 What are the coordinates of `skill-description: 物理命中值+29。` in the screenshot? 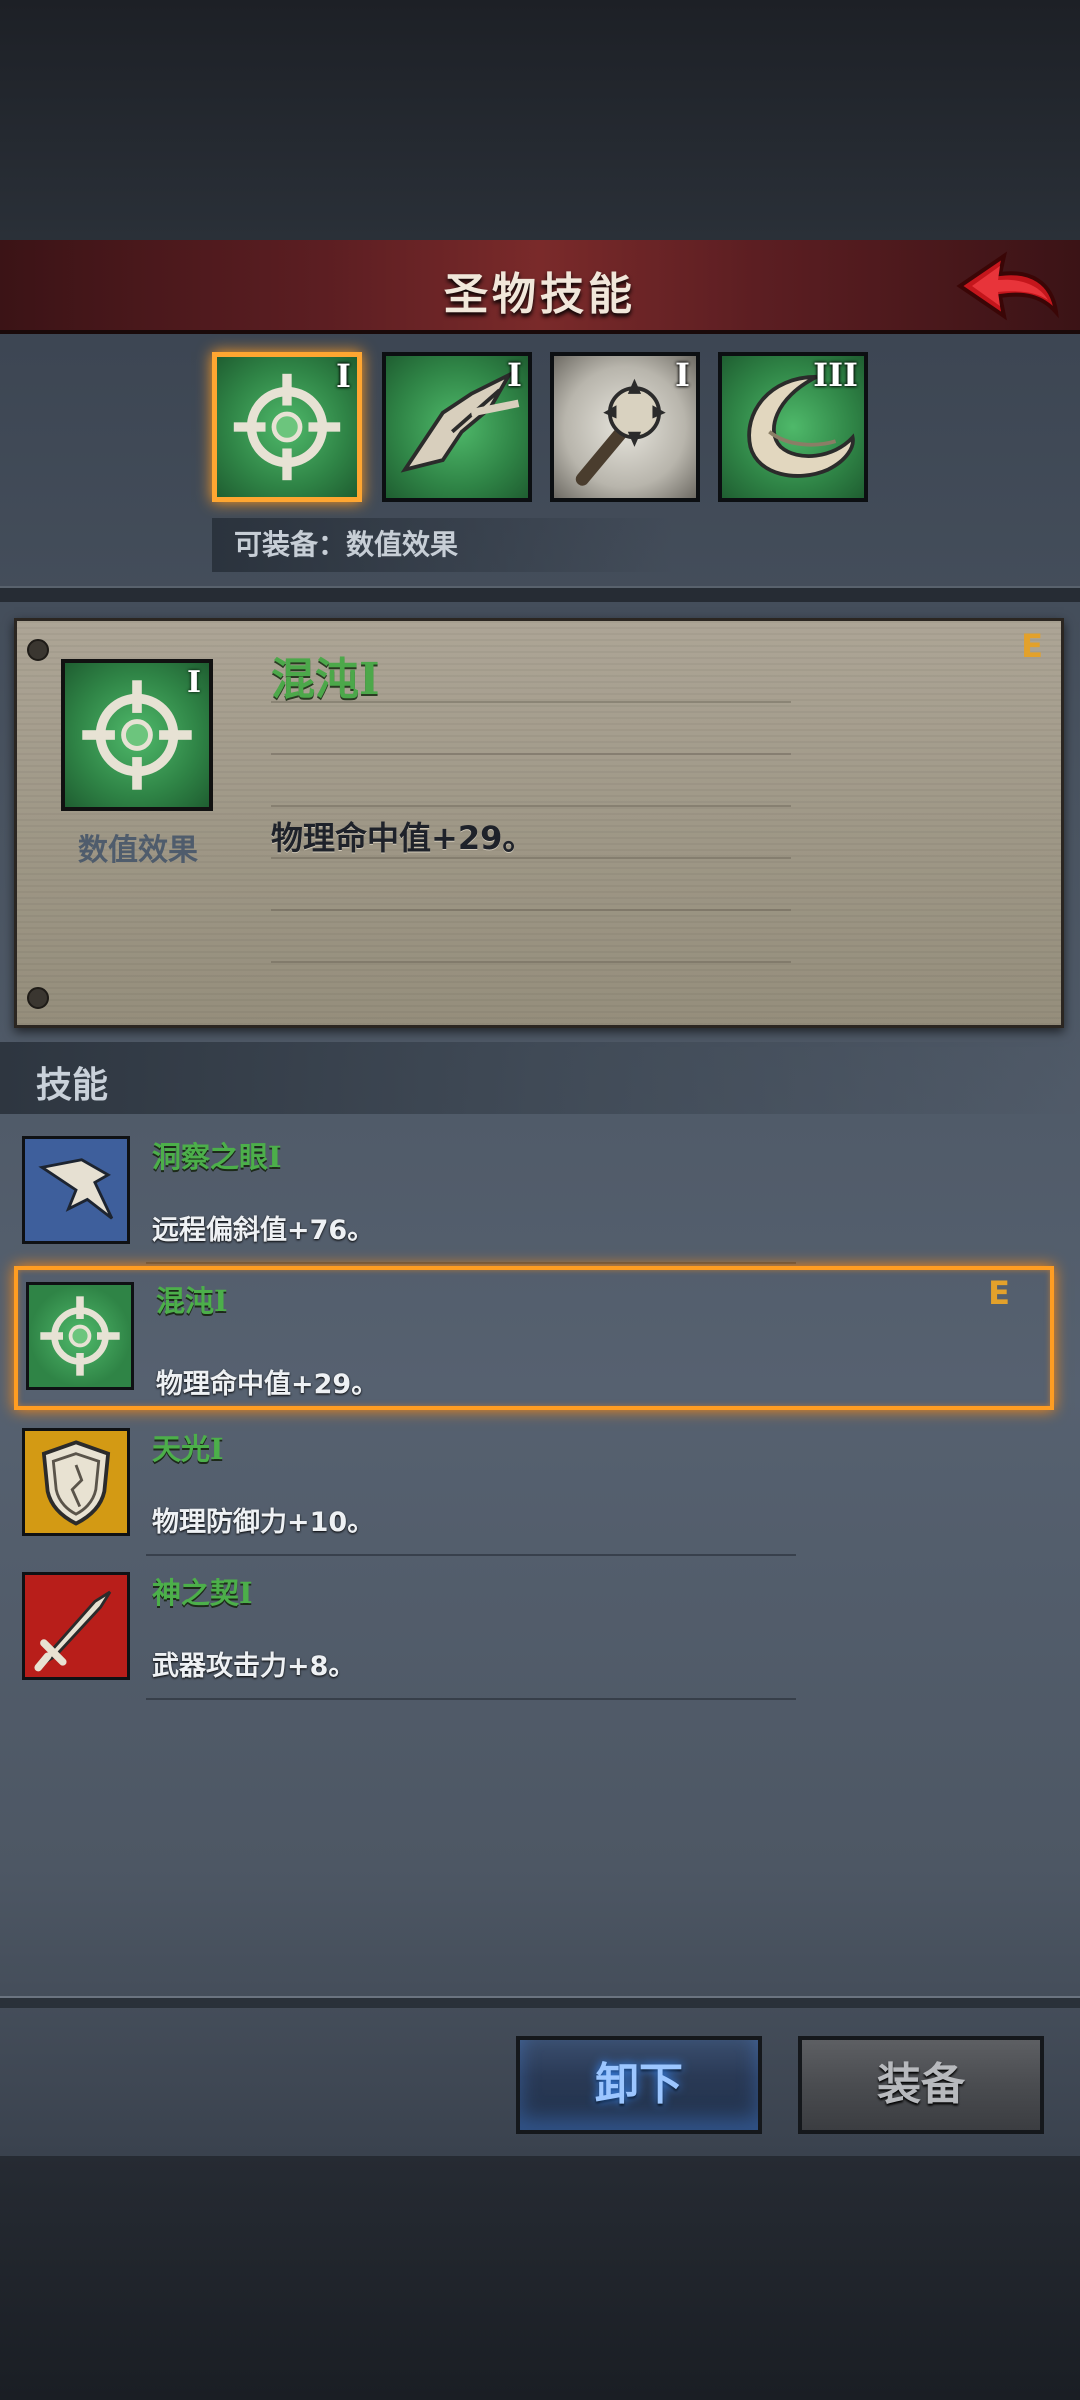 It's located at (267, 1384).